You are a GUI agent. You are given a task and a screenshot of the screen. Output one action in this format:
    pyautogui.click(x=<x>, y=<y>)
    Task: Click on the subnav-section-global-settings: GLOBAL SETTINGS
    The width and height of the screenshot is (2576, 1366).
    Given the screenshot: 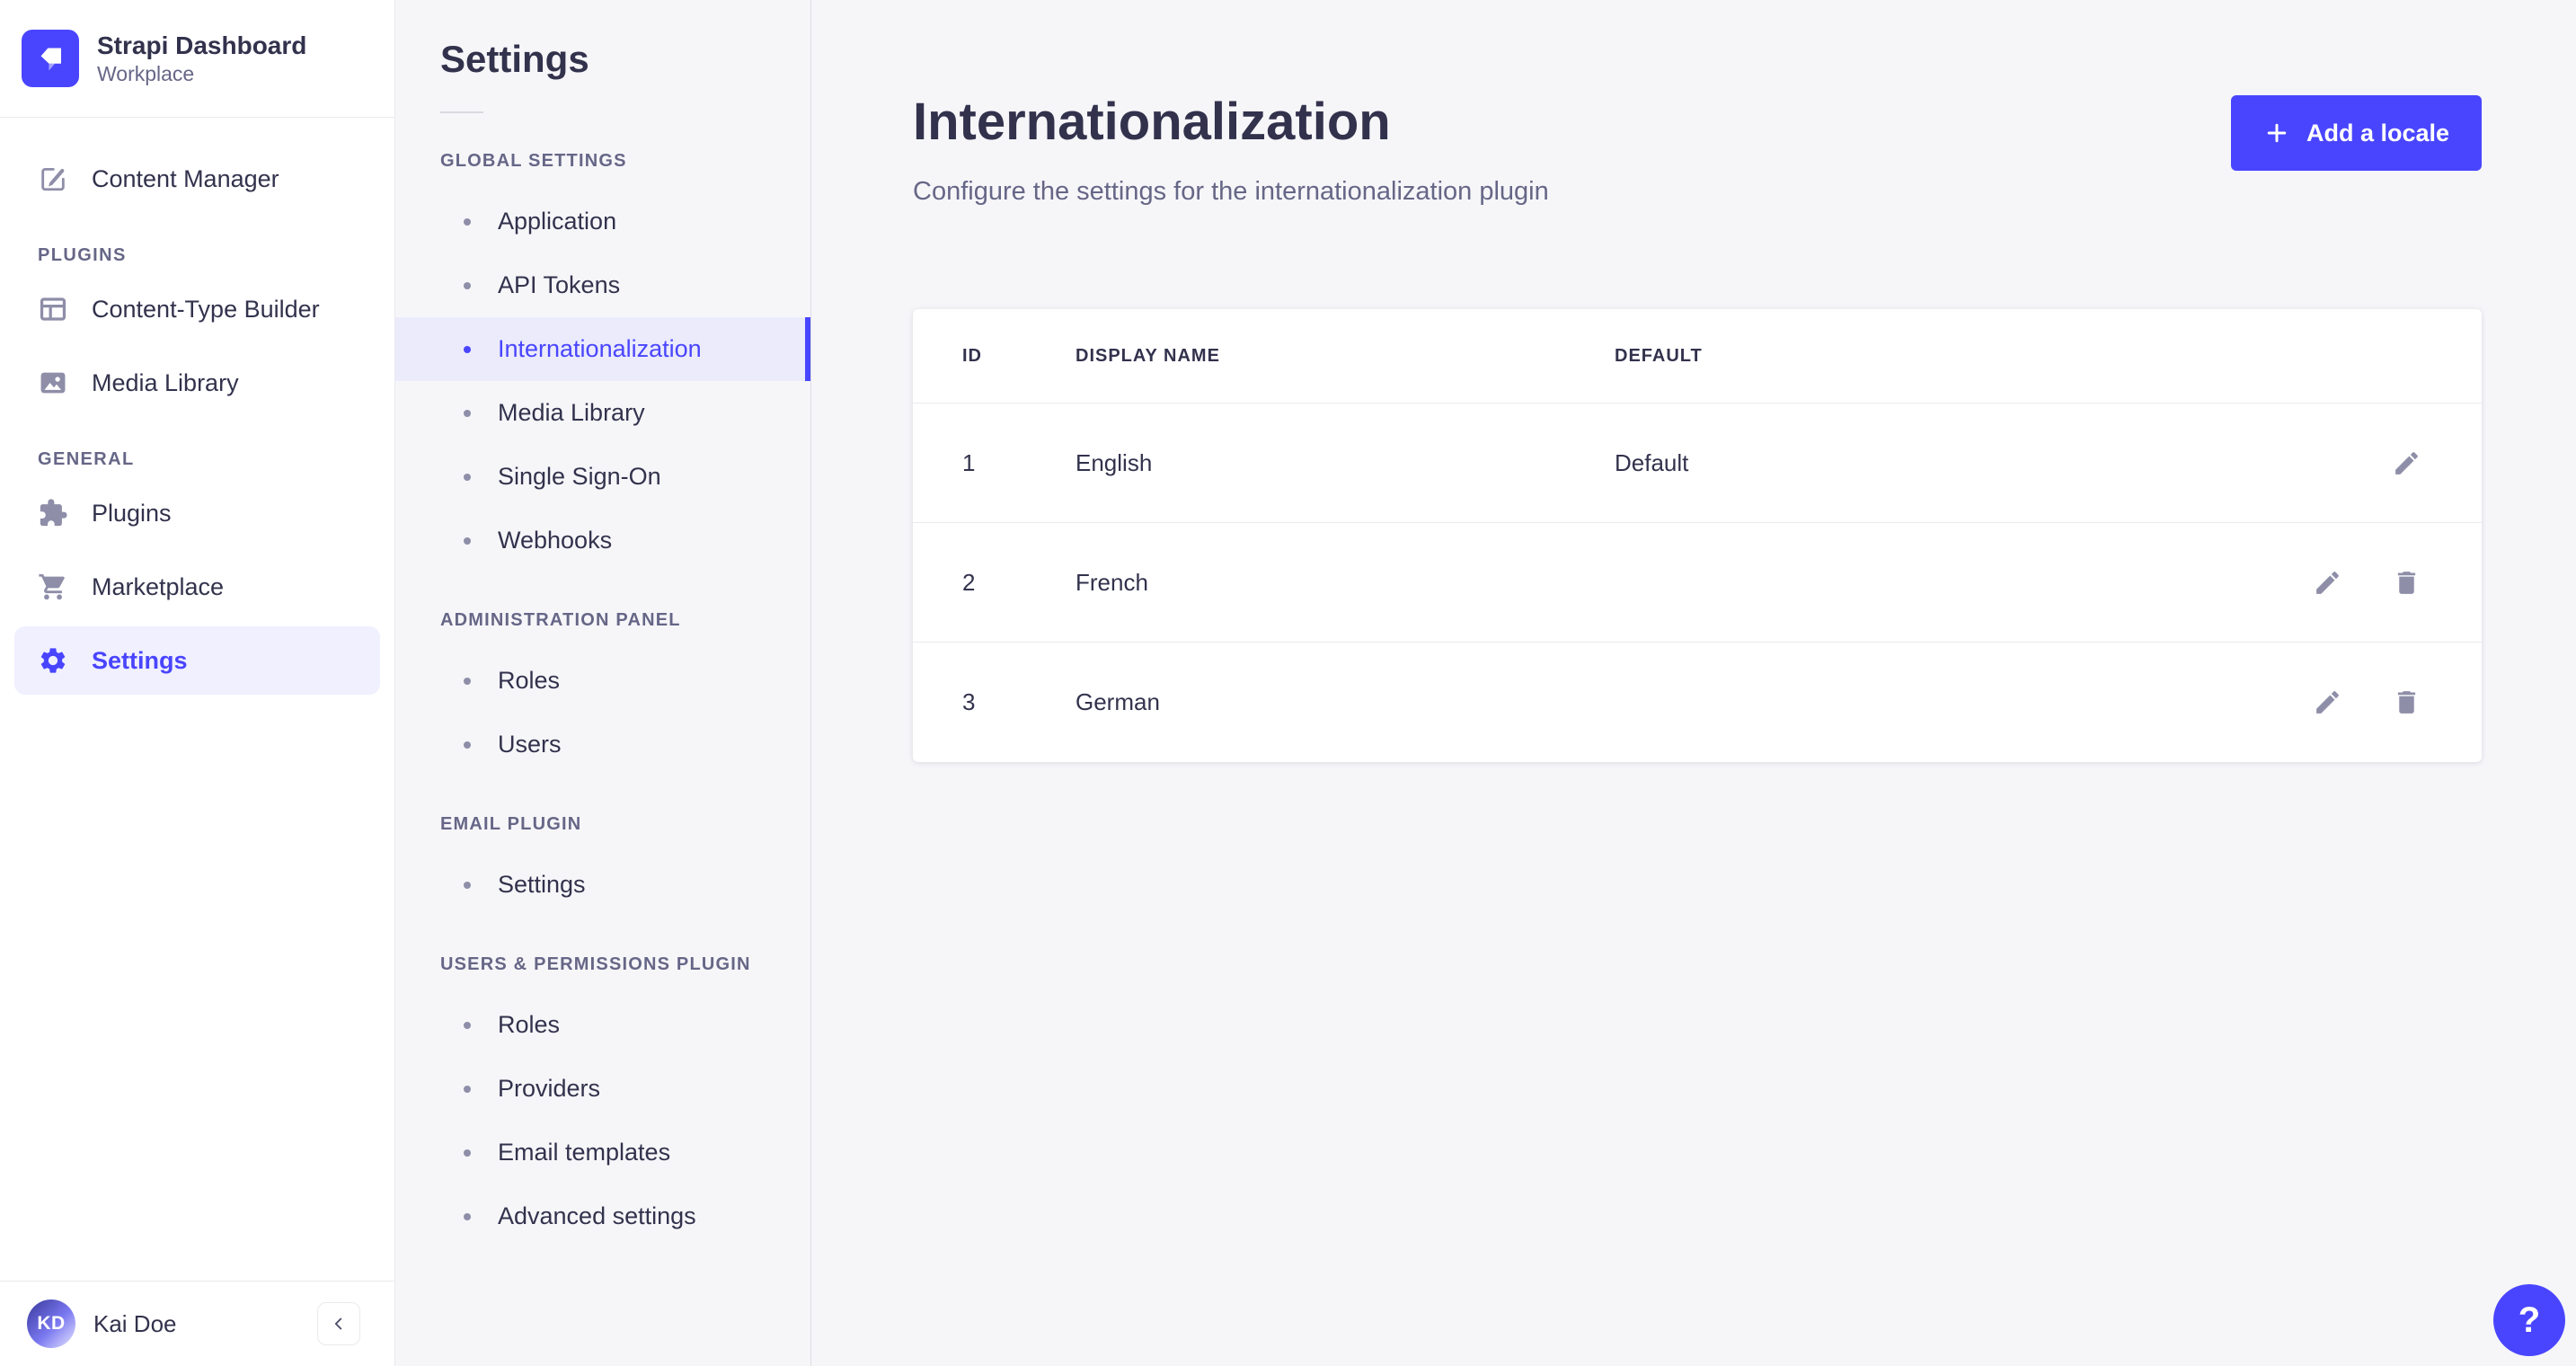 What is the action you would take?
    pyautogui.click(x=533, y=161)
    